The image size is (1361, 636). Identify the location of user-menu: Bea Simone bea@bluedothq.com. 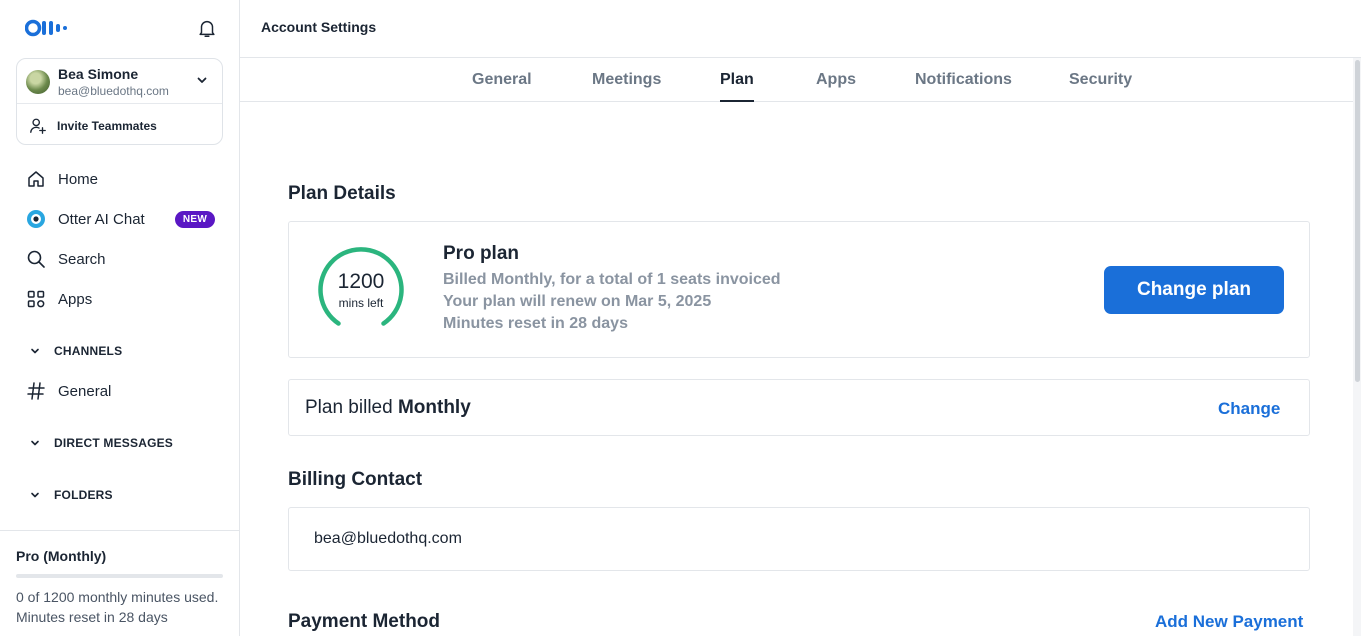
(119, 81).